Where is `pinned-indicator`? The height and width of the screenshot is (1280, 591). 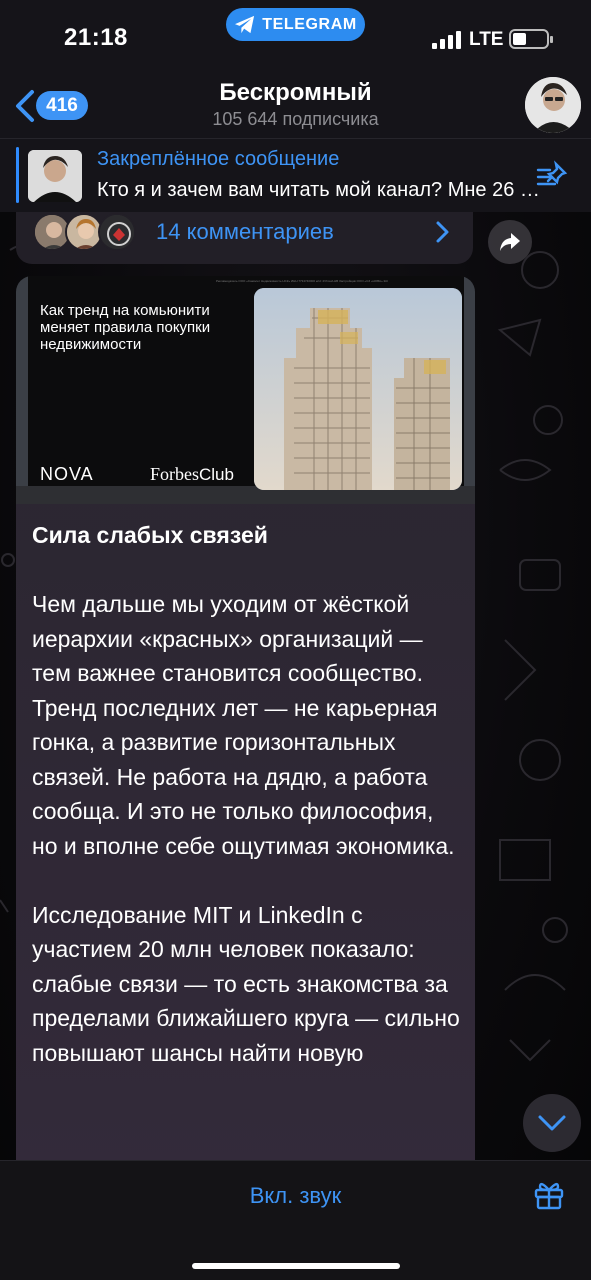
pinned-indicator is located at coordinates (17, 175).